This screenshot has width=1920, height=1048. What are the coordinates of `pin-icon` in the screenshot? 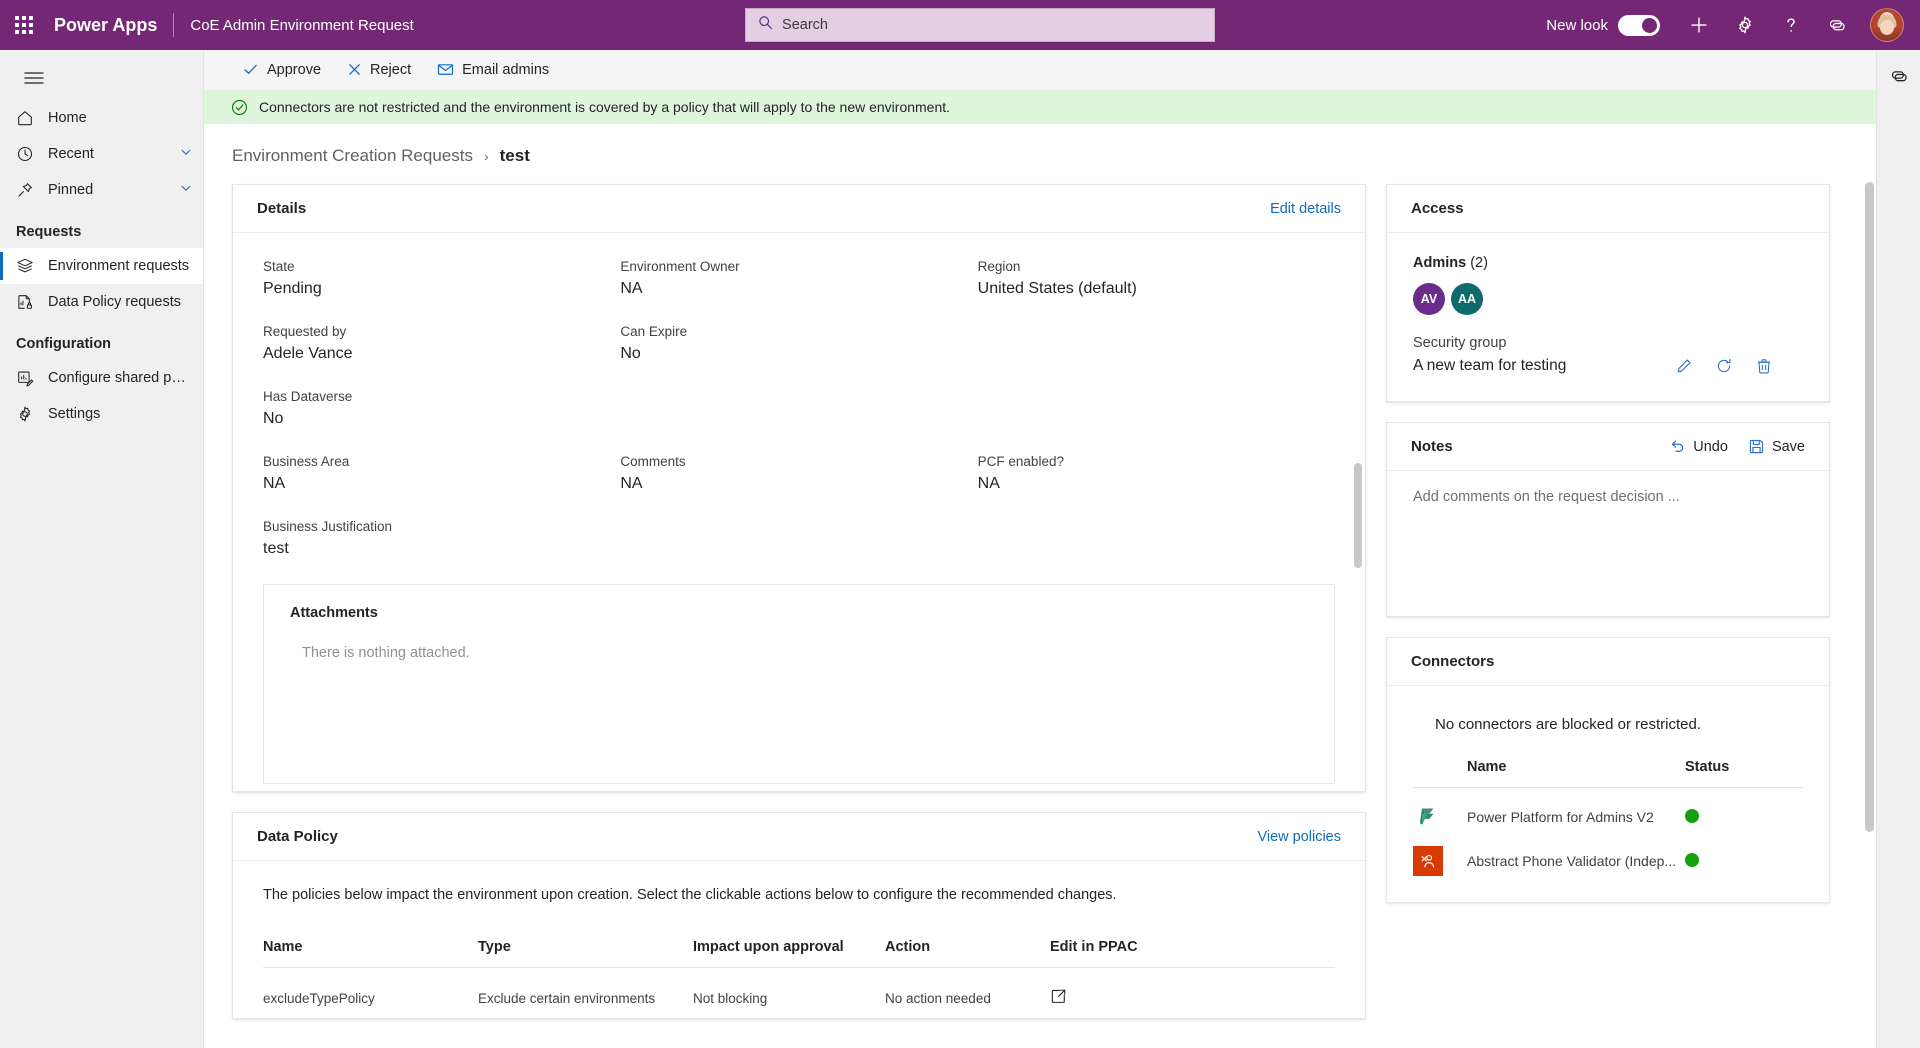 It's located at (25, 190).